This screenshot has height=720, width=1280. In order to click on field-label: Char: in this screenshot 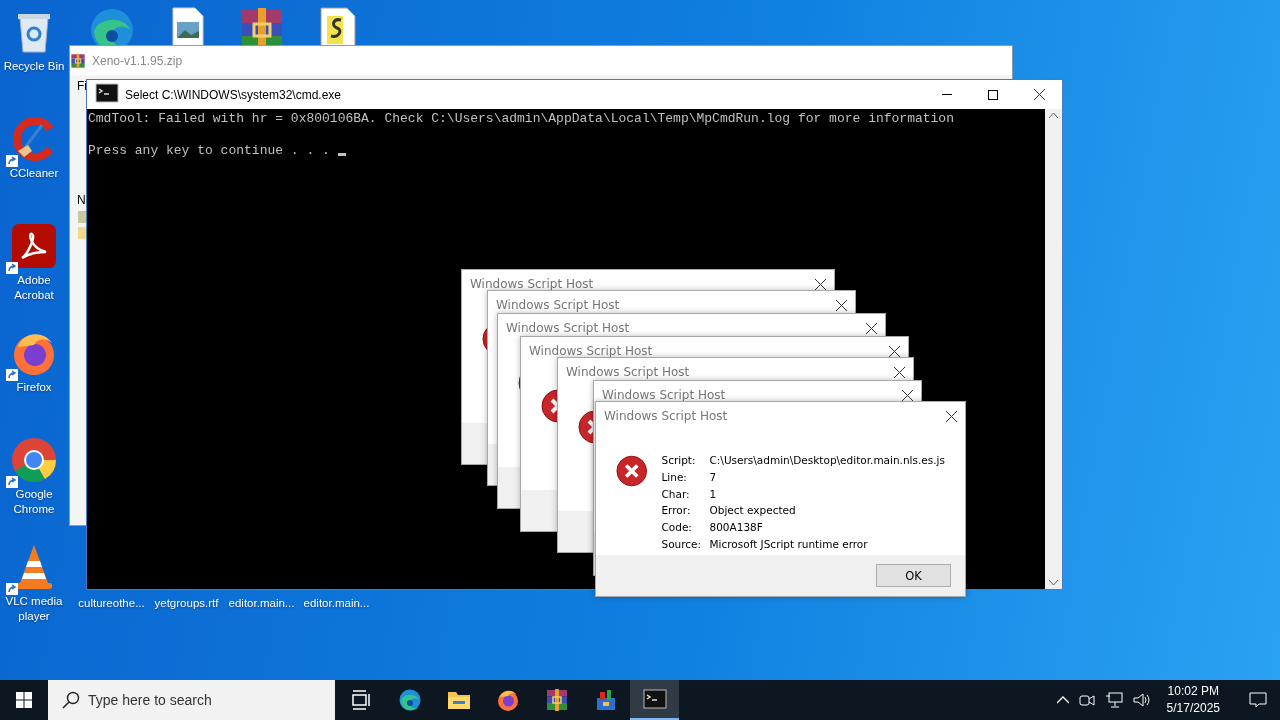, I will do `click(676, 494)`.